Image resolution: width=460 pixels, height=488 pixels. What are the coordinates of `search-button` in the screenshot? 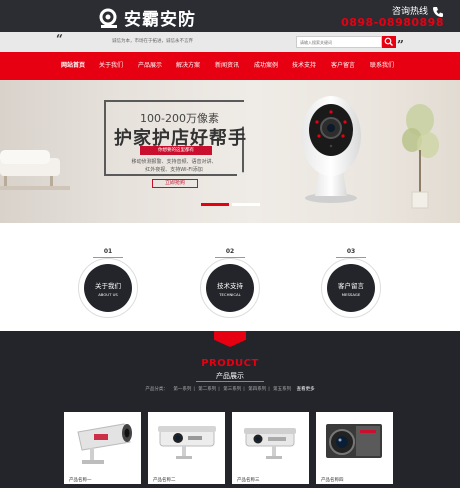 It's located at (389, 42).